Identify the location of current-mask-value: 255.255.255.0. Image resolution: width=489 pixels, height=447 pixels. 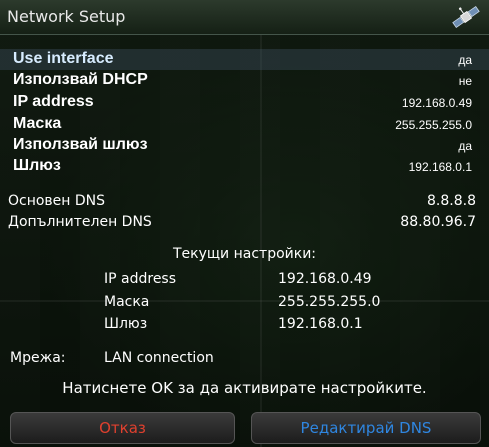
(329, 302).